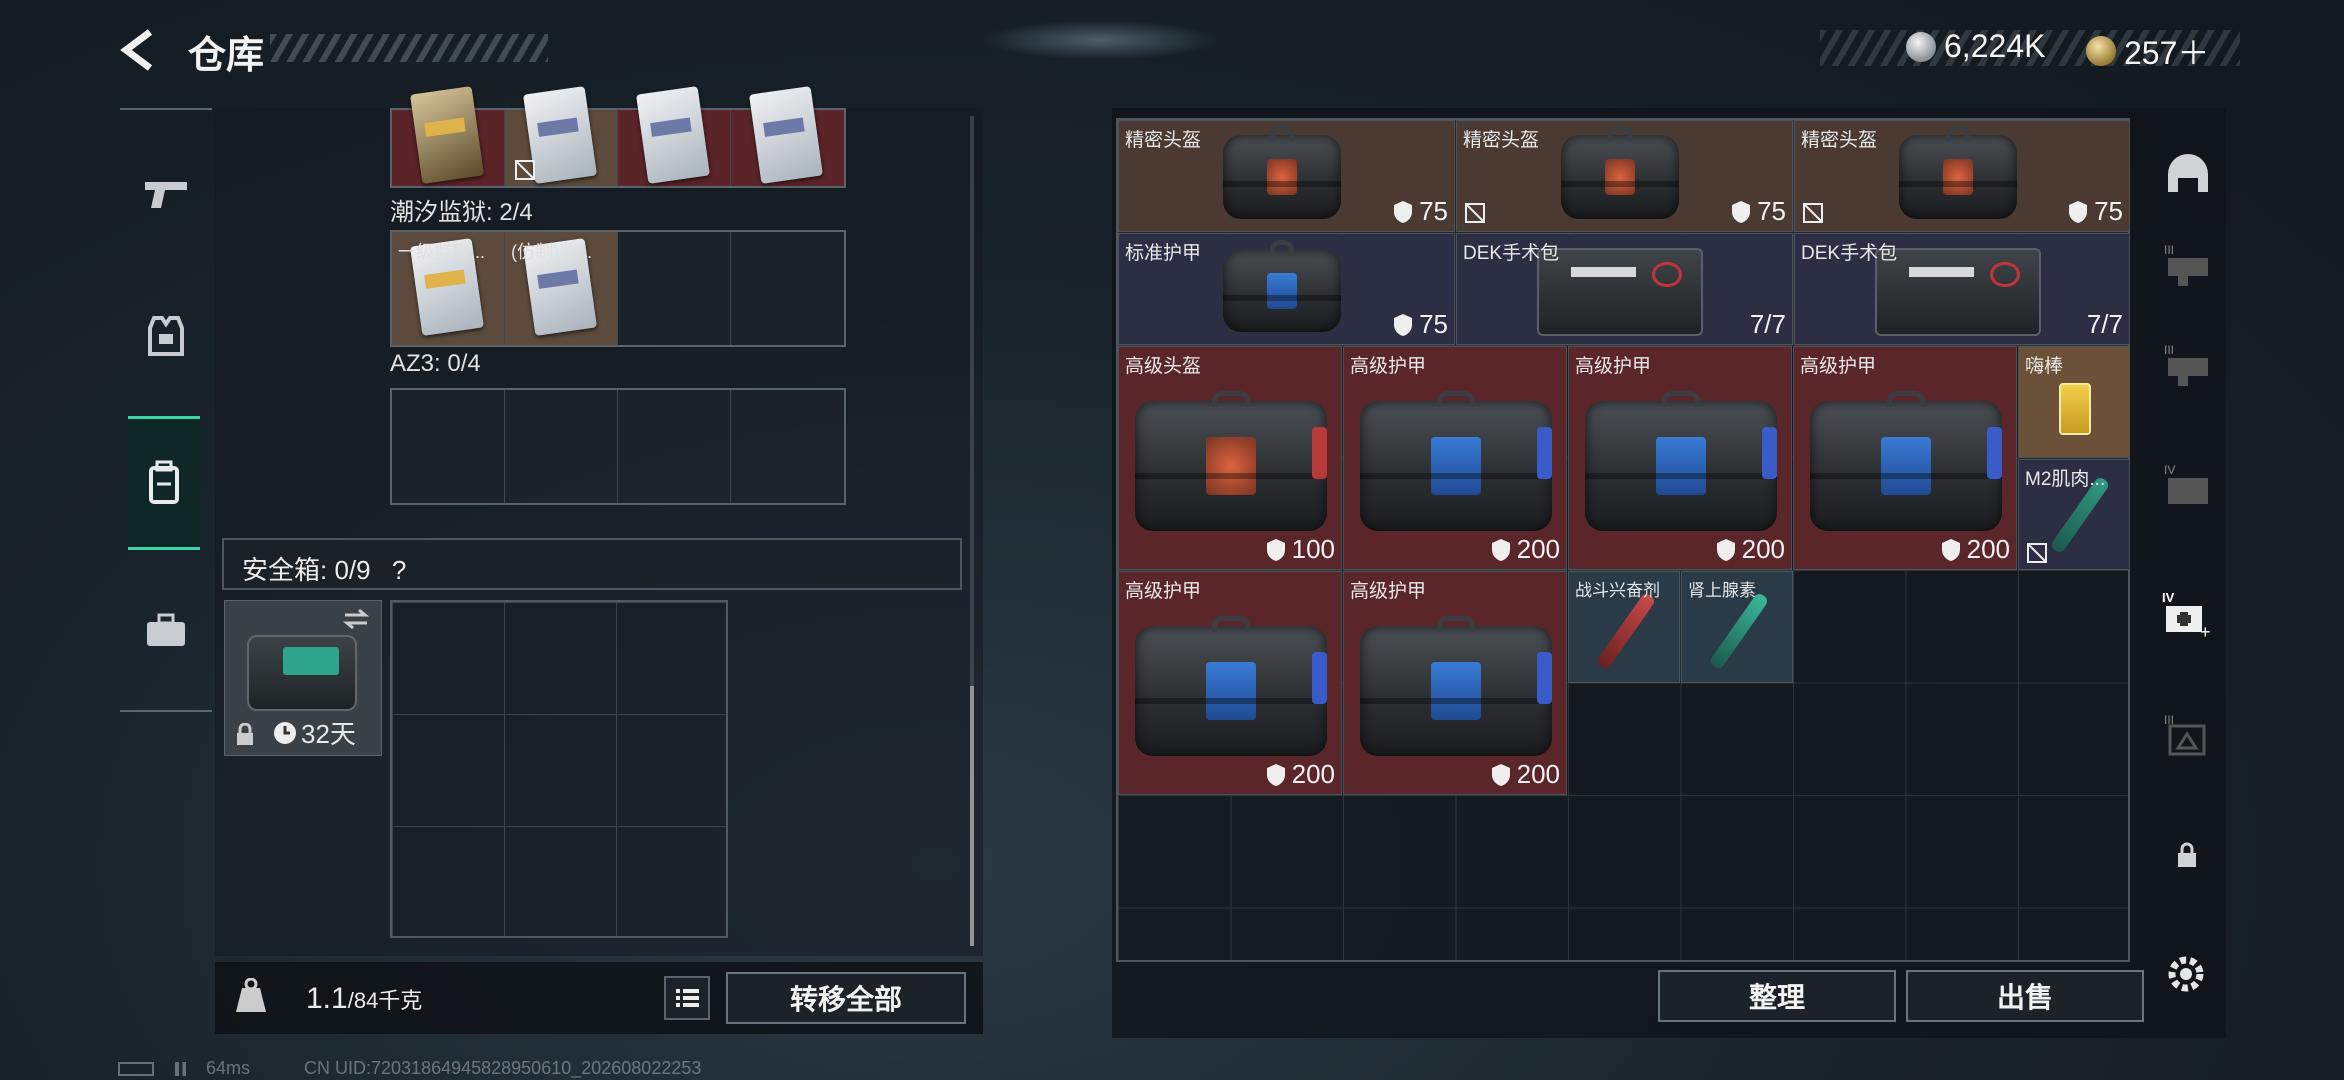 The height and width of the screenshot is (1080, 2344). What do you see at coordinates (1300, 549) in the screenshot?
I see `item-durability: 100` at bounding box center [1300, 549].